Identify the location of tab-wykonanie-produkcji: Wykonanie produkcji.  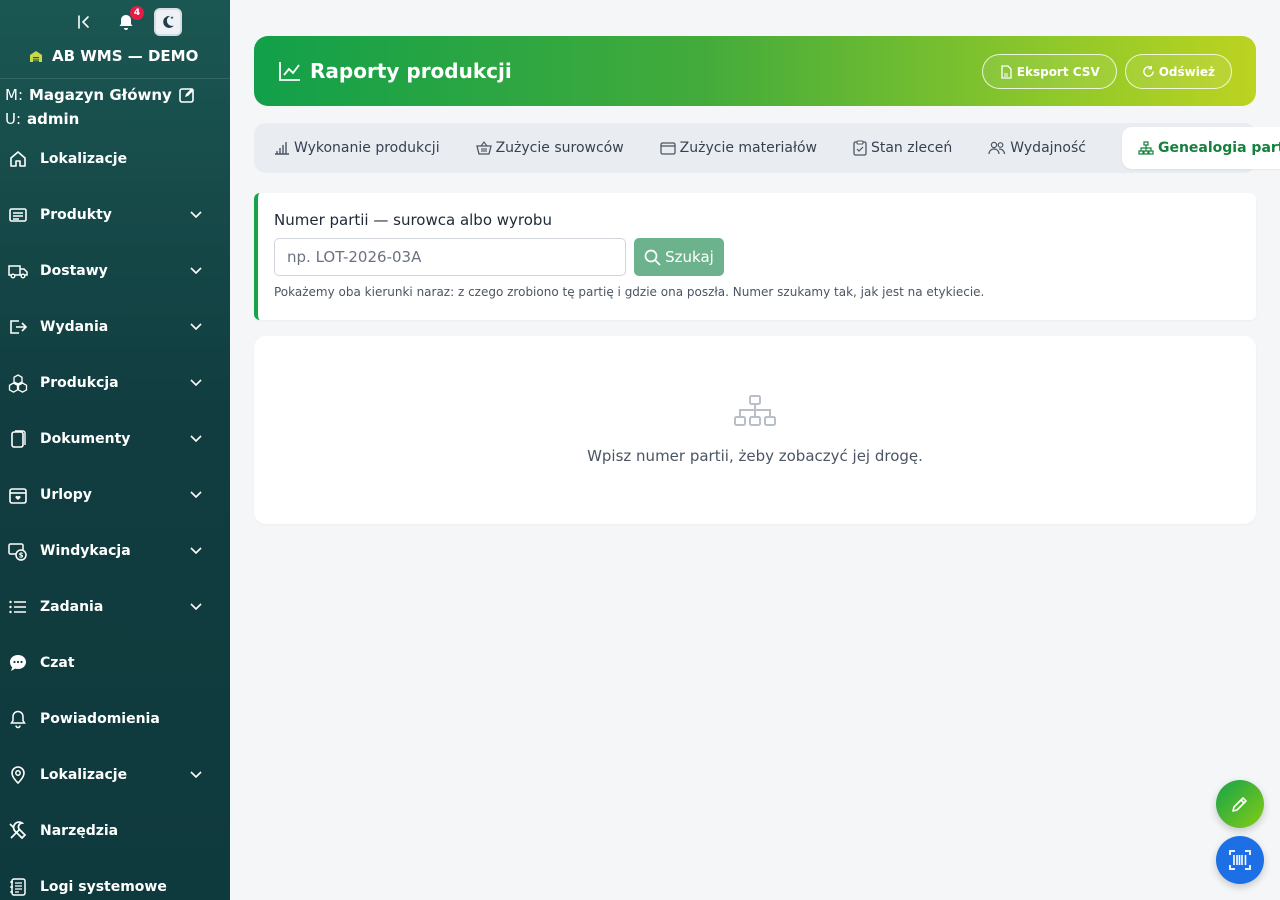
(366, 148).